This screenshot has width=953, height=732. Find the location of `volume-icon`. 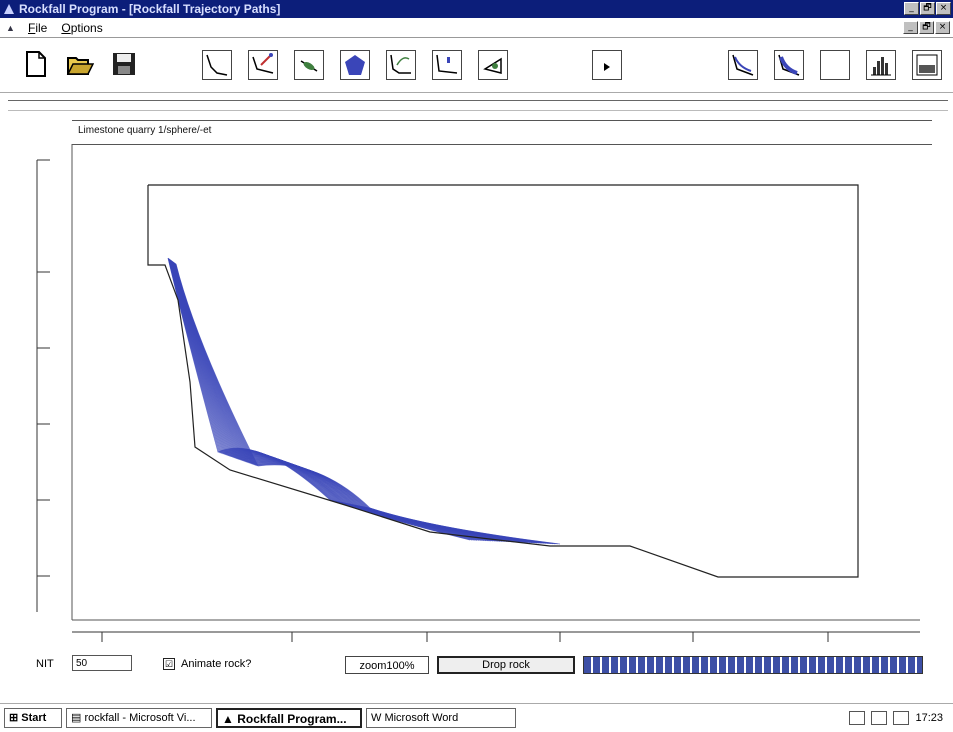

volume-icon is located at coordinates (857, 718).